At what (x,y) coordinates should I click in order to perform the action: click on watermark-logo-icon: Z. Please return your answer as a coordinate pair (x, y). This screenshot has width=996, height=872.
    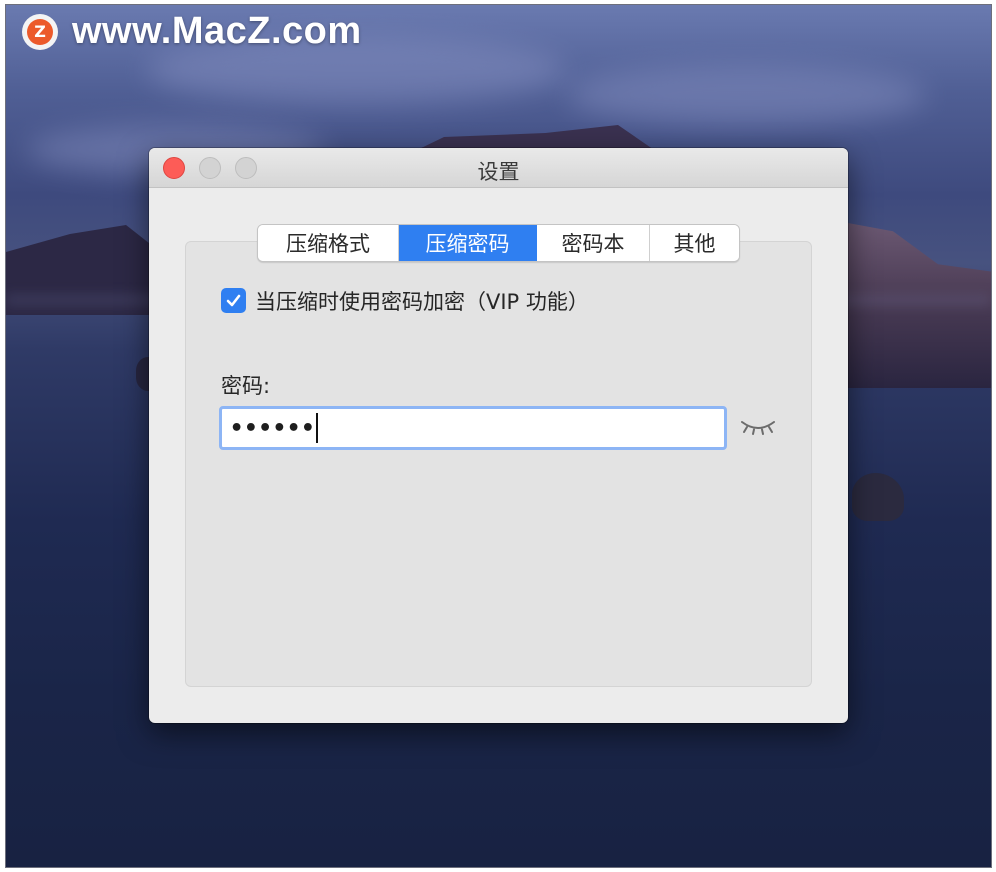
    Looking at the image, I should click on (40, 31).